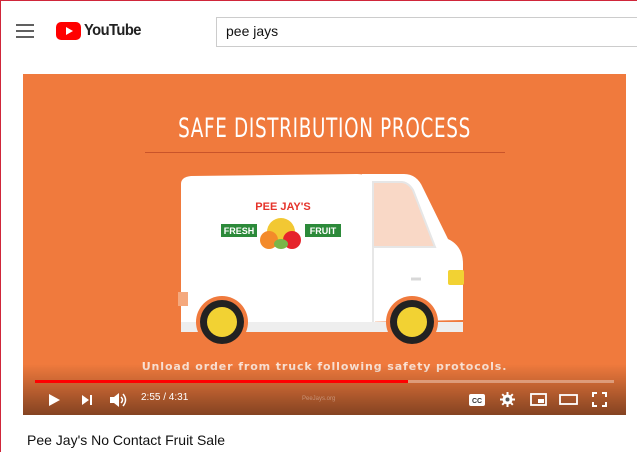 This screenshot has height=452, width=637. I want to click on youtube-logo: YouTube, so click(101, 31).